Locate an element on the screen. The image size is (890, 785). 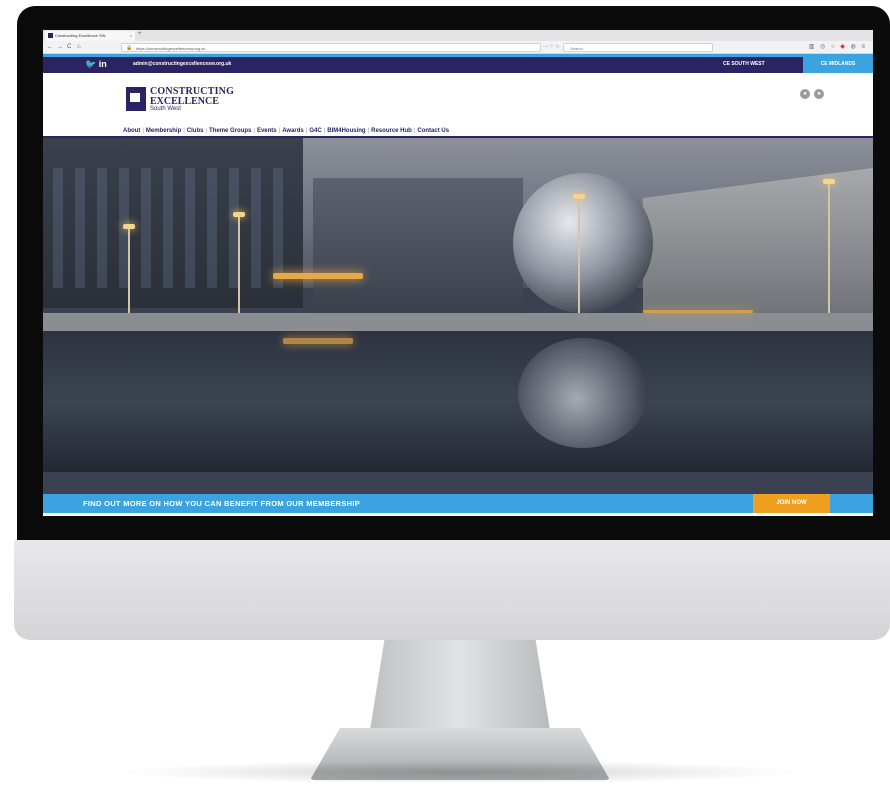
nav-item-bim4housing: BIM4Housing is located at coordinates (346, 131).